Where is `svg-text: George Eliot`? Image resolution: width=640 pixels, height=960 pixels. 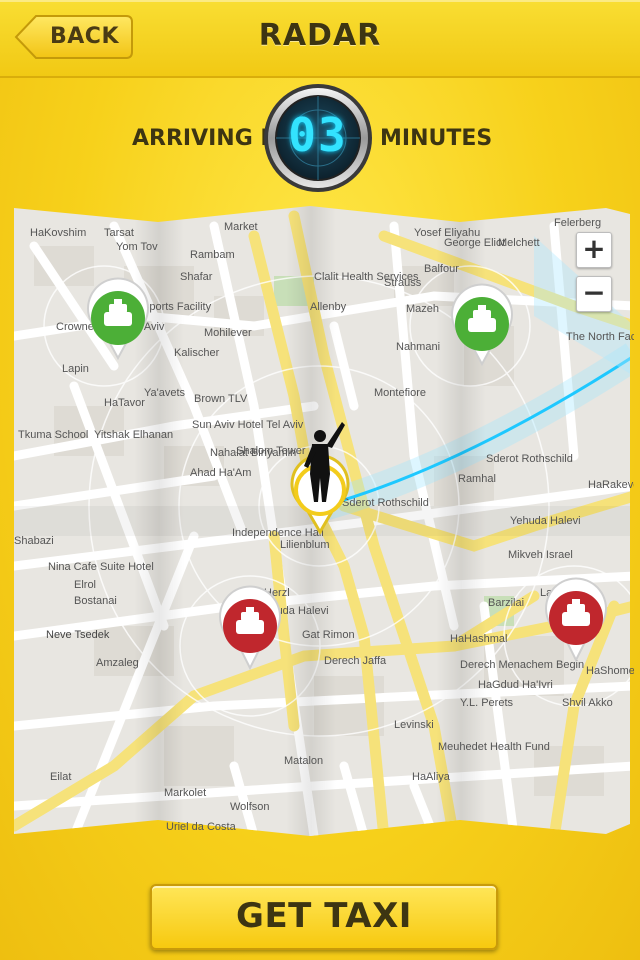
svg-text: George Eliot is located at coordinates (474, 243).